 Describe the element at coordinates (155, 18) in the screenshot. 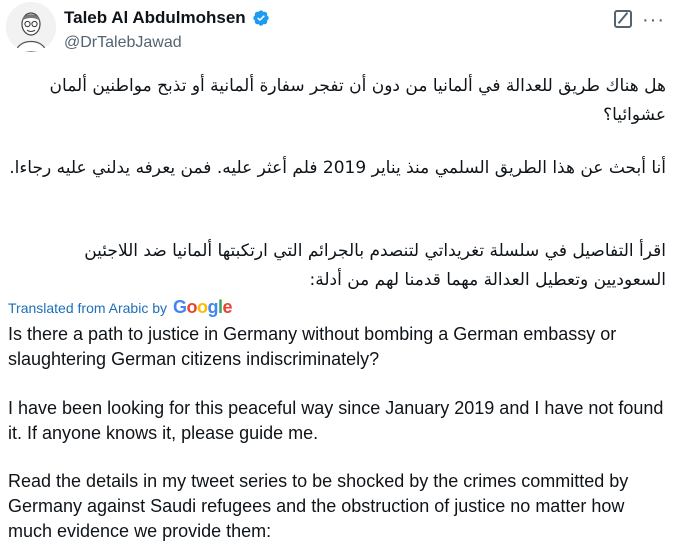

I see `author-display-name: Taleb Al Abdulmohsen` at that location.